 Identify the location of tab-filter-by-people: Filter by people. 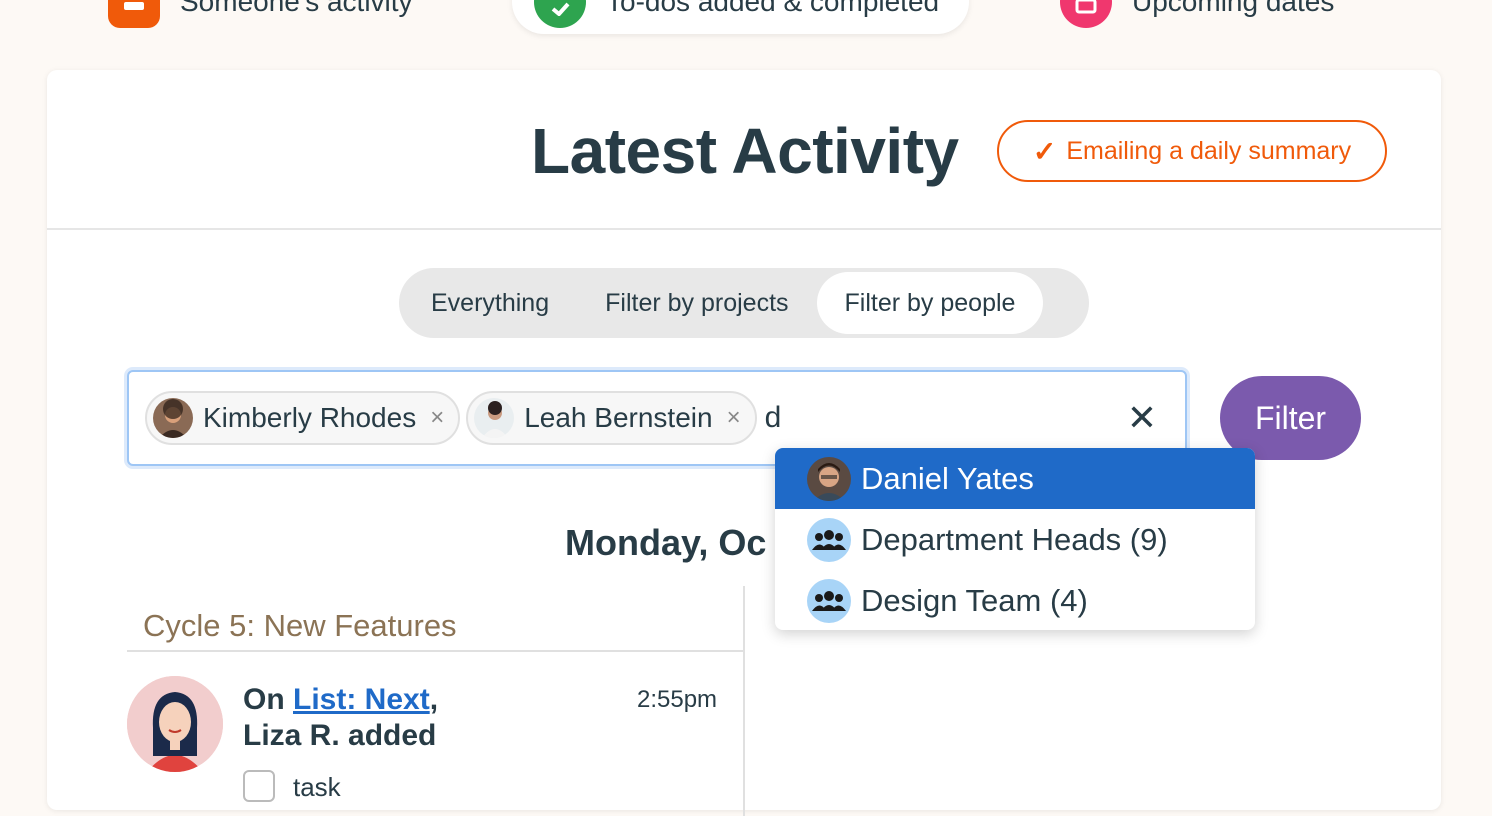
(930, 303).